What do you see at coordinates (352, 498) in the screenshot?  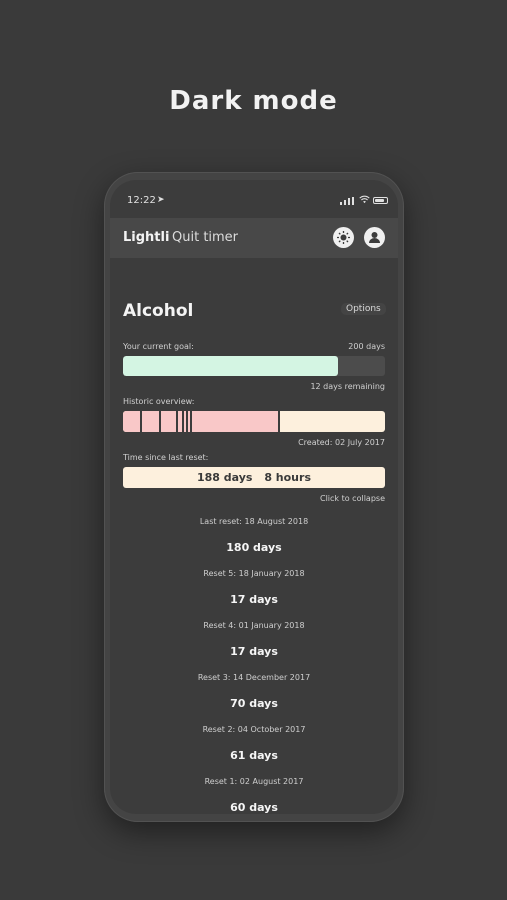 I see `collapse-link: Click to collapse` at bounding box center [352, 498].